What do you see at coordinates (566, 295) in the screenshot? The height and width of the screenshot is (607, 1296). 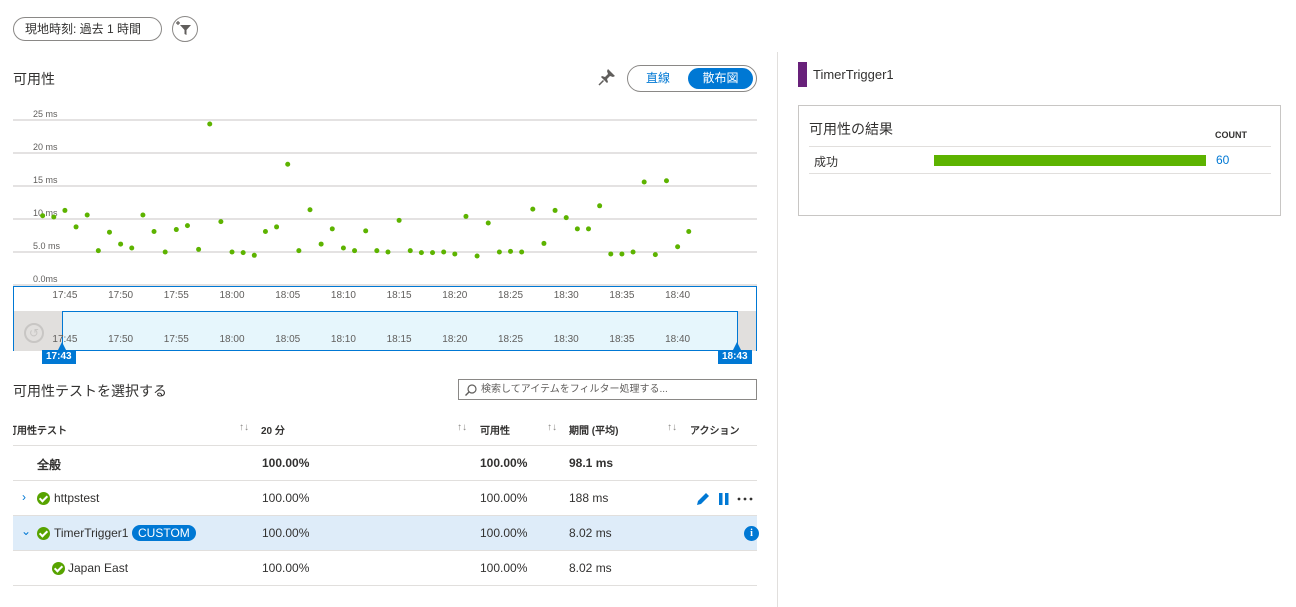 I see `axis-x-tick-label: 18:30` at bounding box center [566, 295].